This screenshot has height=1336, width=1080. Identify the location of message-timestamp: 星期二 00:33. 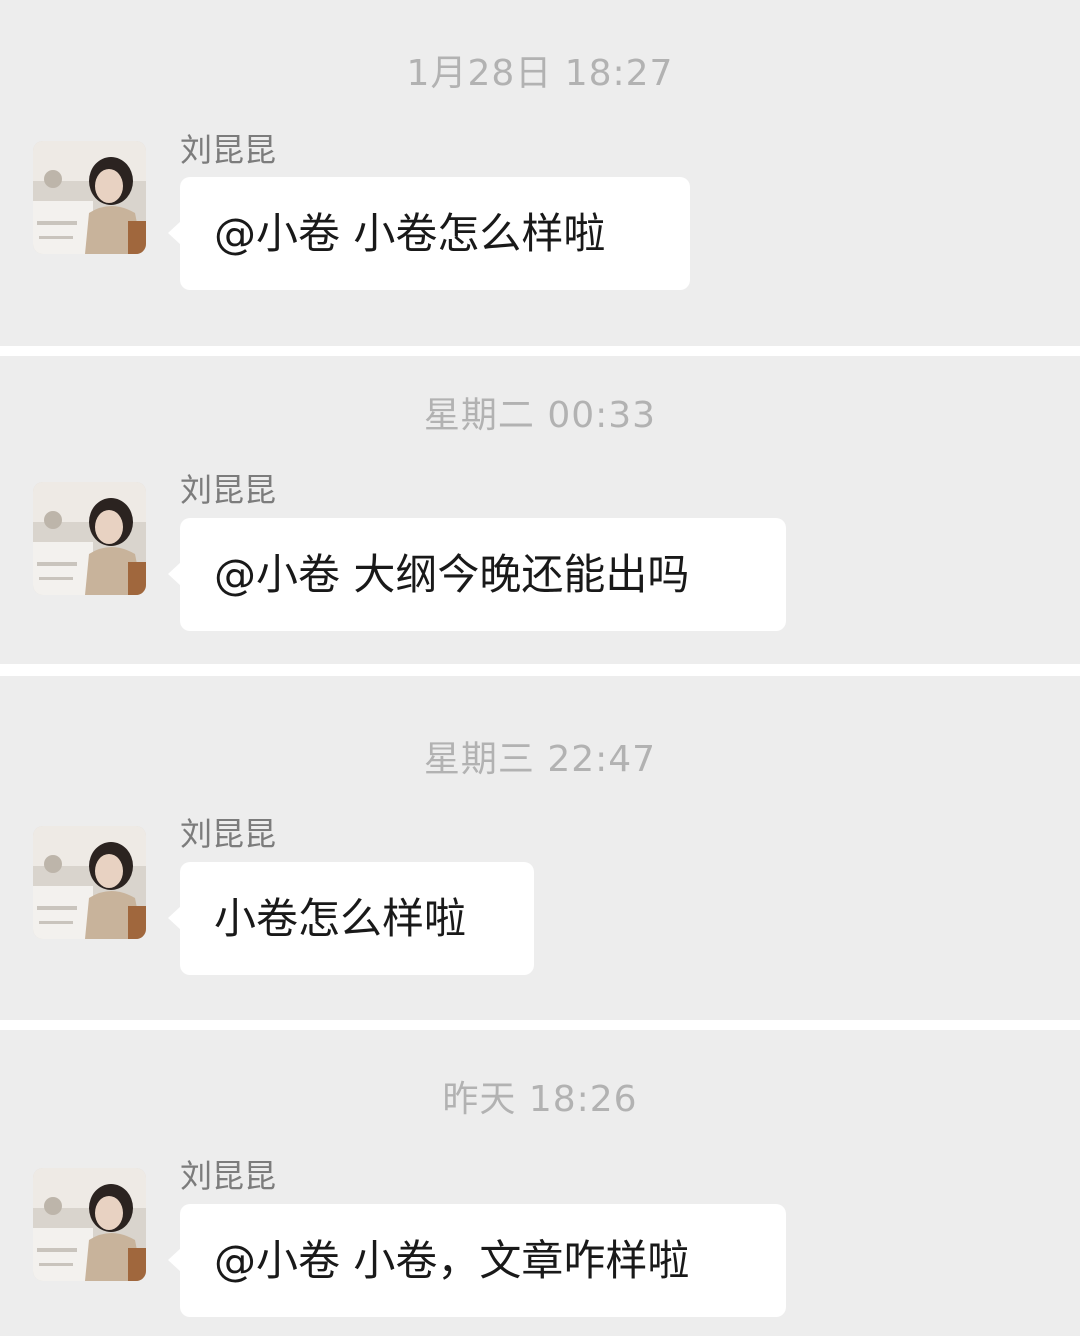
(540, 415).